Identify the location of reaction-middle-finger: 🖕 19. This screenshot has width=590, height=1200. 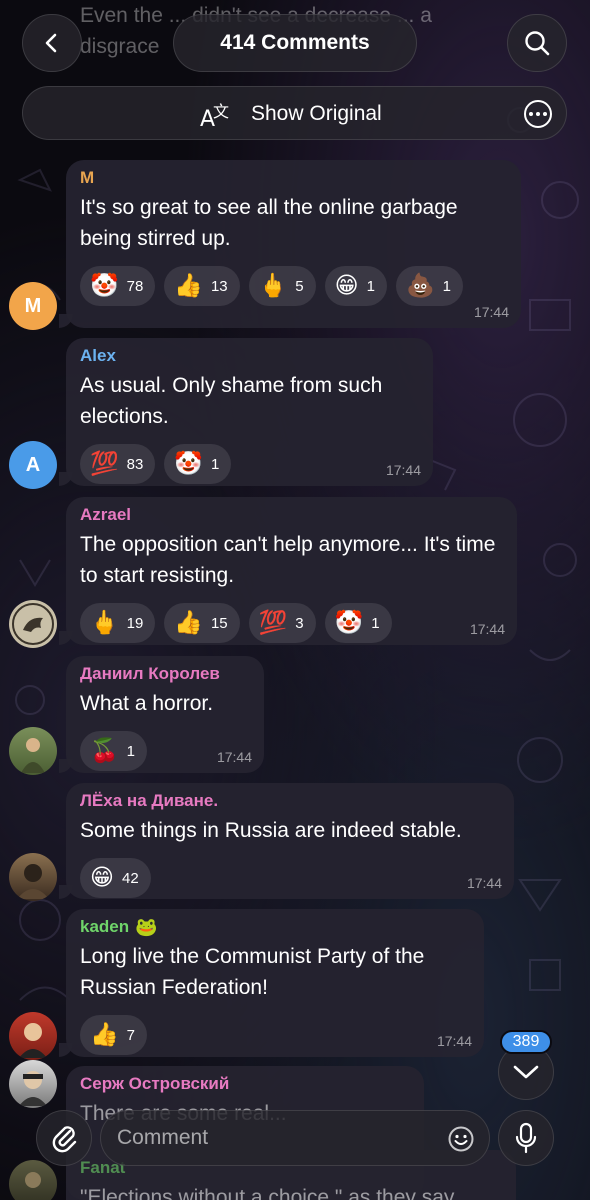
(118, 623).